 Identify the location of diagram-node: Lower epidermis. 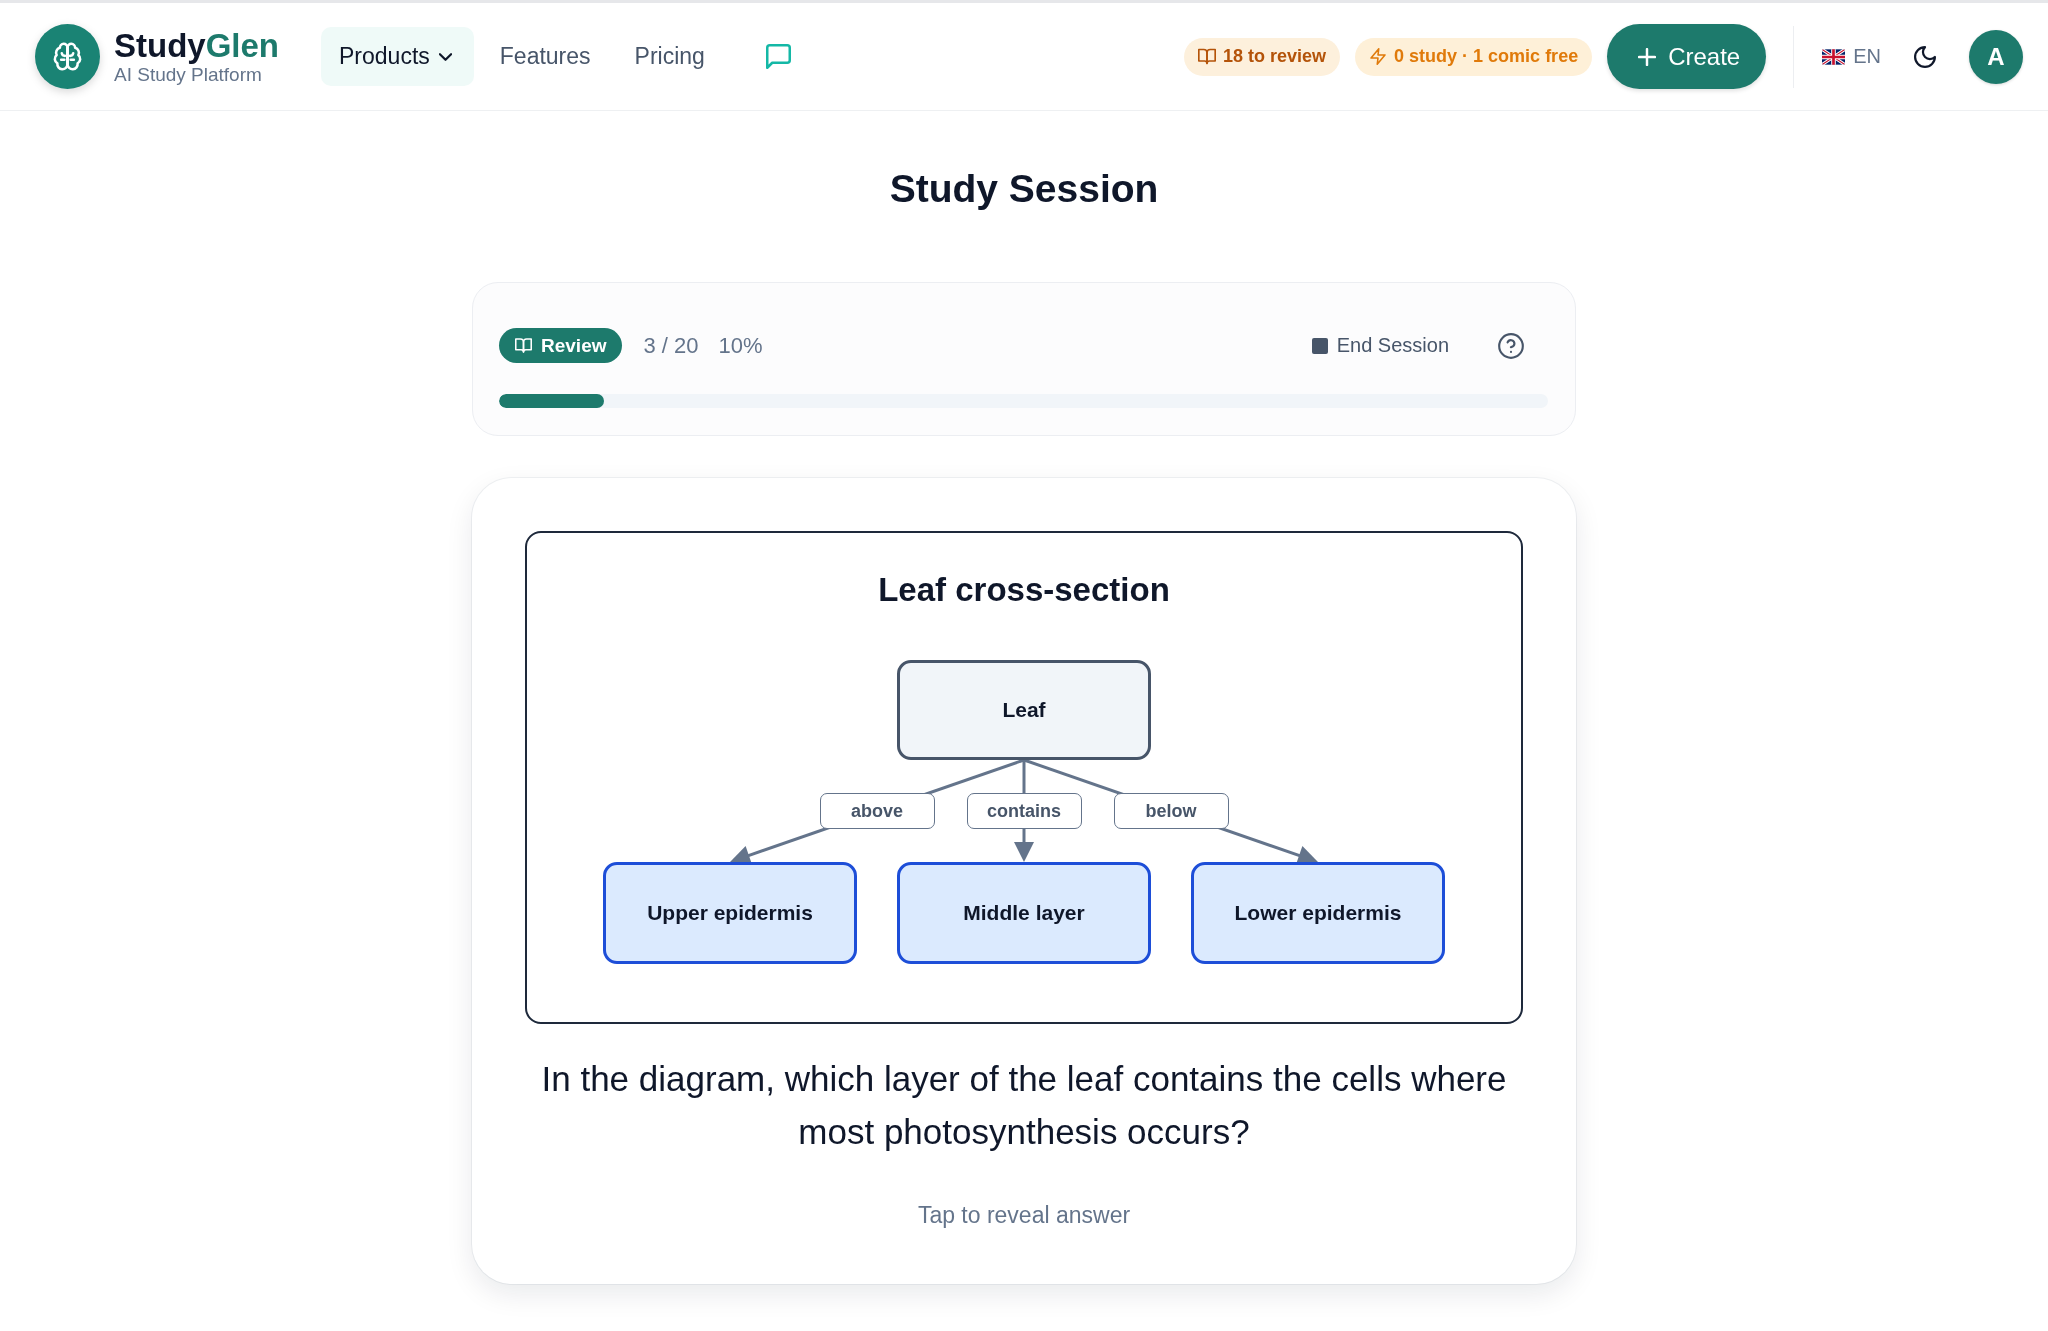
(1318, 913).